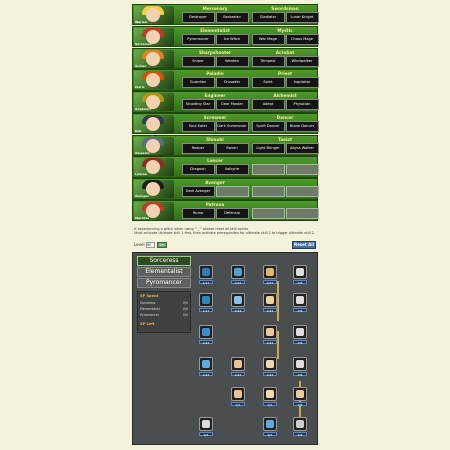 The image size is (450, 450). Describe the element at coordinates (268, 83) in the screenshot. I see `subclass-button: Saint` at that location.